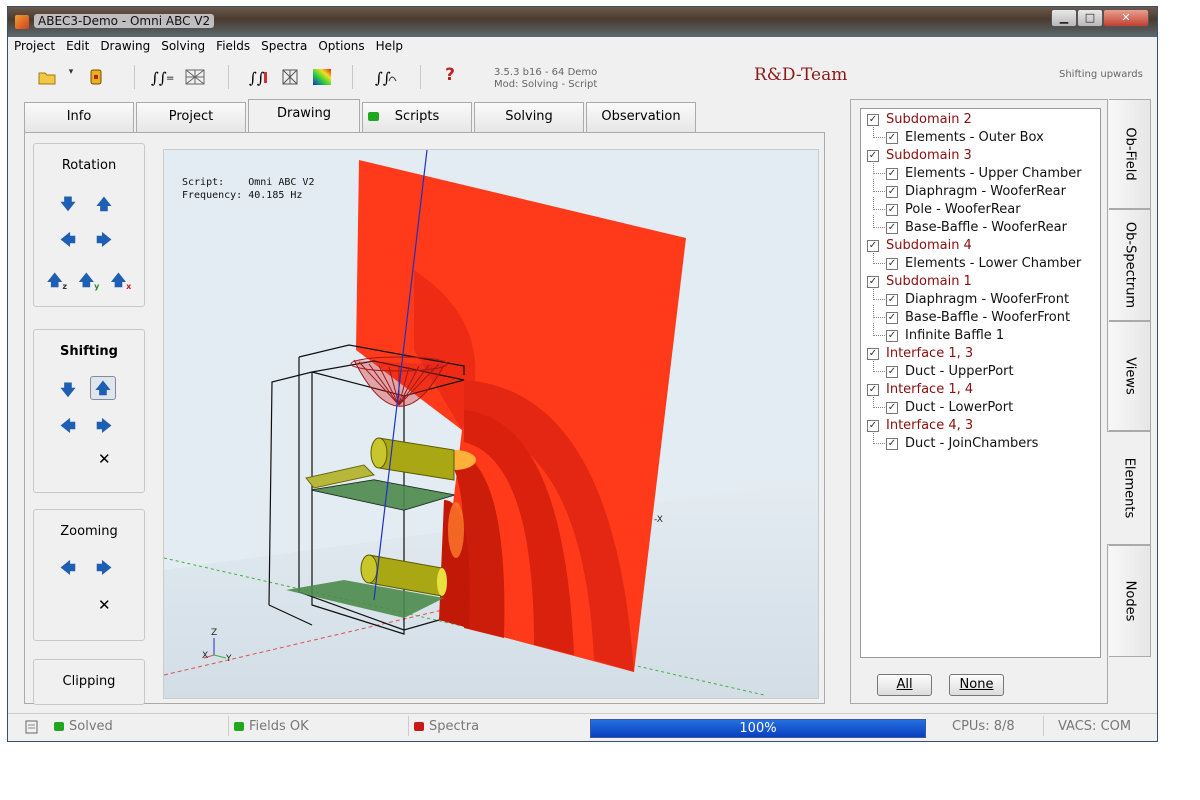 This screenshot has width=1200, height=800. I want to click on tab-drawing: Drawing, so click(304, 116).